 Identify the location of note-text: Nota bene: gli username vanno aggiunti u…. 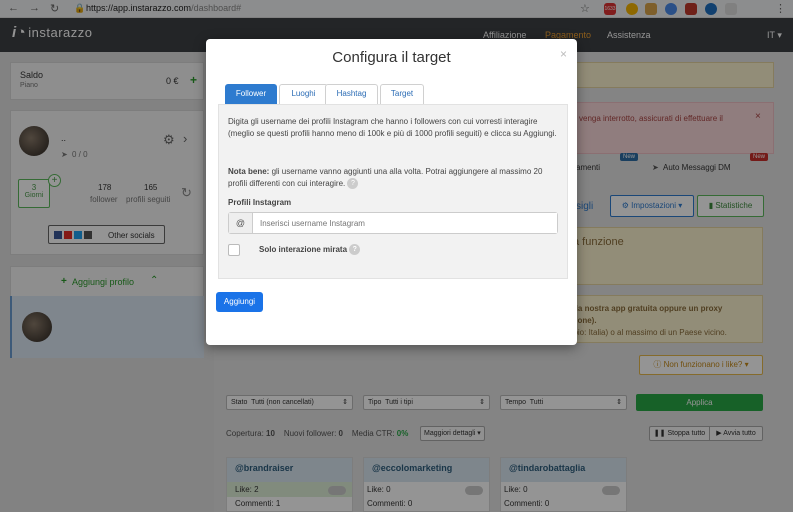
(393, 178).